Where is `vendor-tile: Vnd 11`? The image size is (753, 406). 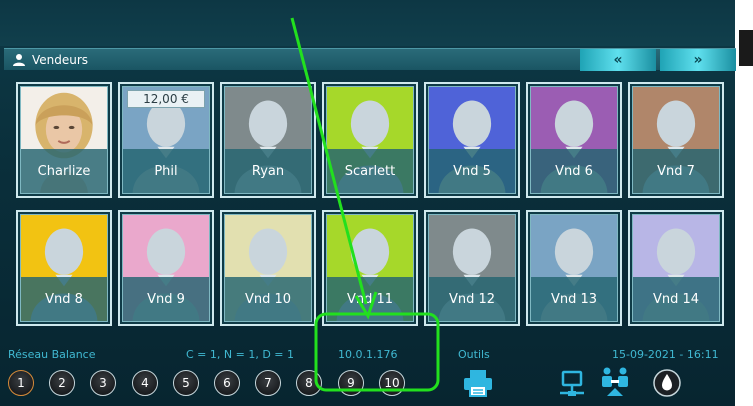 vendor-tile: Vnd 11 is located at coordinates (370, 268).